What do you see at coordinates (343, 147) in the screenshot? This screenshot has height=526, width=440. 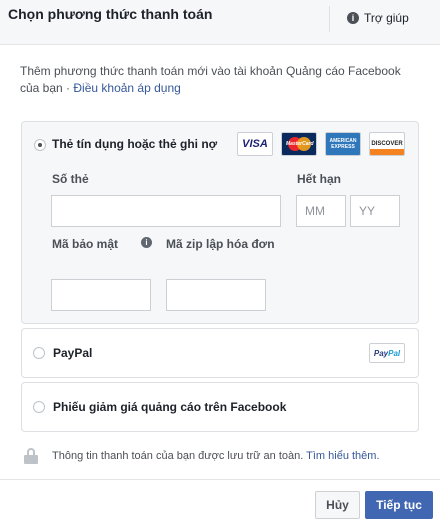 I see `amex-logo-text-2: EXPRESS` at bounding box center [343, 147].